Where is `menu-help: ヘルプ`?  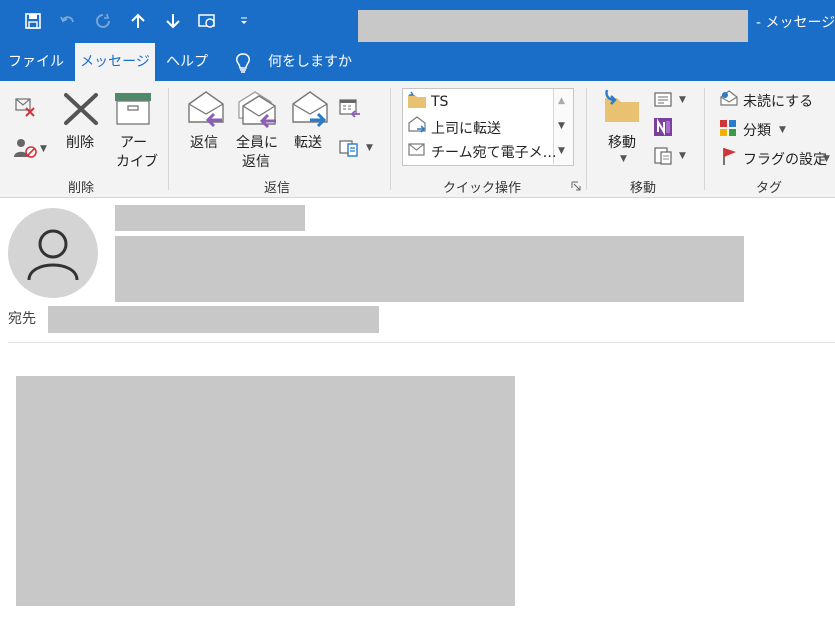 menu-help: ヘルプ is located at coordinates (187, 62).